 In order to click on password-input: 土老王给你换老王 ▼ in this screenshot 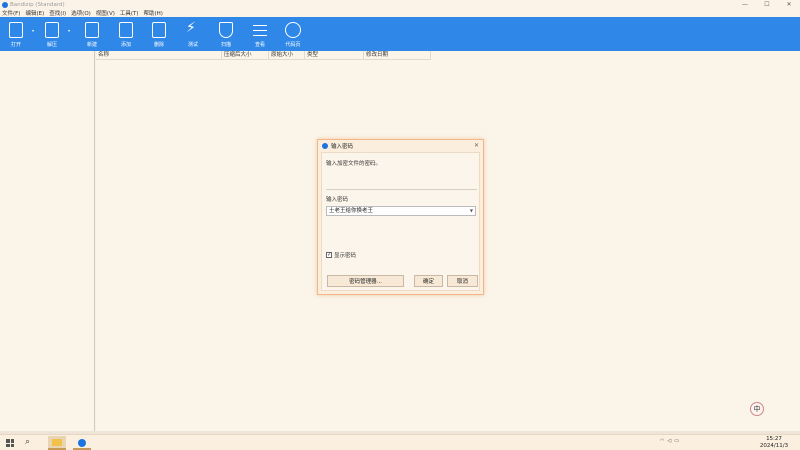, I will do `click(401, 211)`.